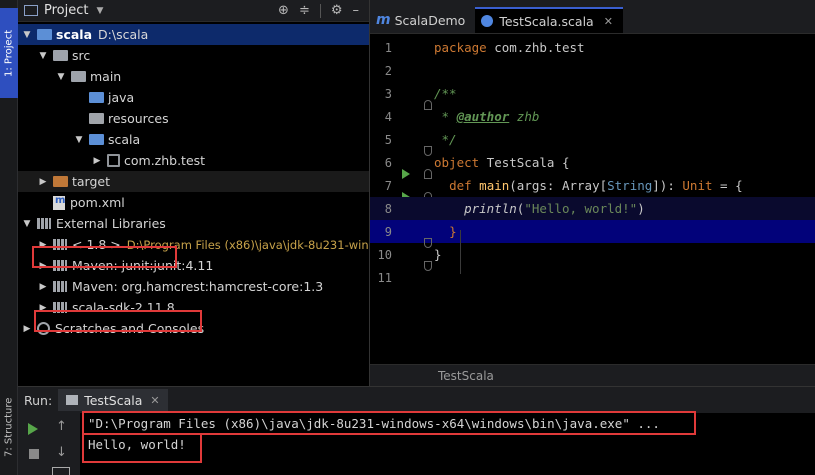 Image resolution: width=815 pixels, height=475 pixels. I want to click on tree-item-pom: pom.xml, so click(193, 202).